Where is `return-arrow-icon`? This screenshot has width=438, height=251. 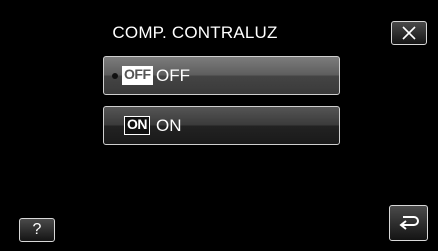
return-arrow-icon is located at coordinates (408, 223).